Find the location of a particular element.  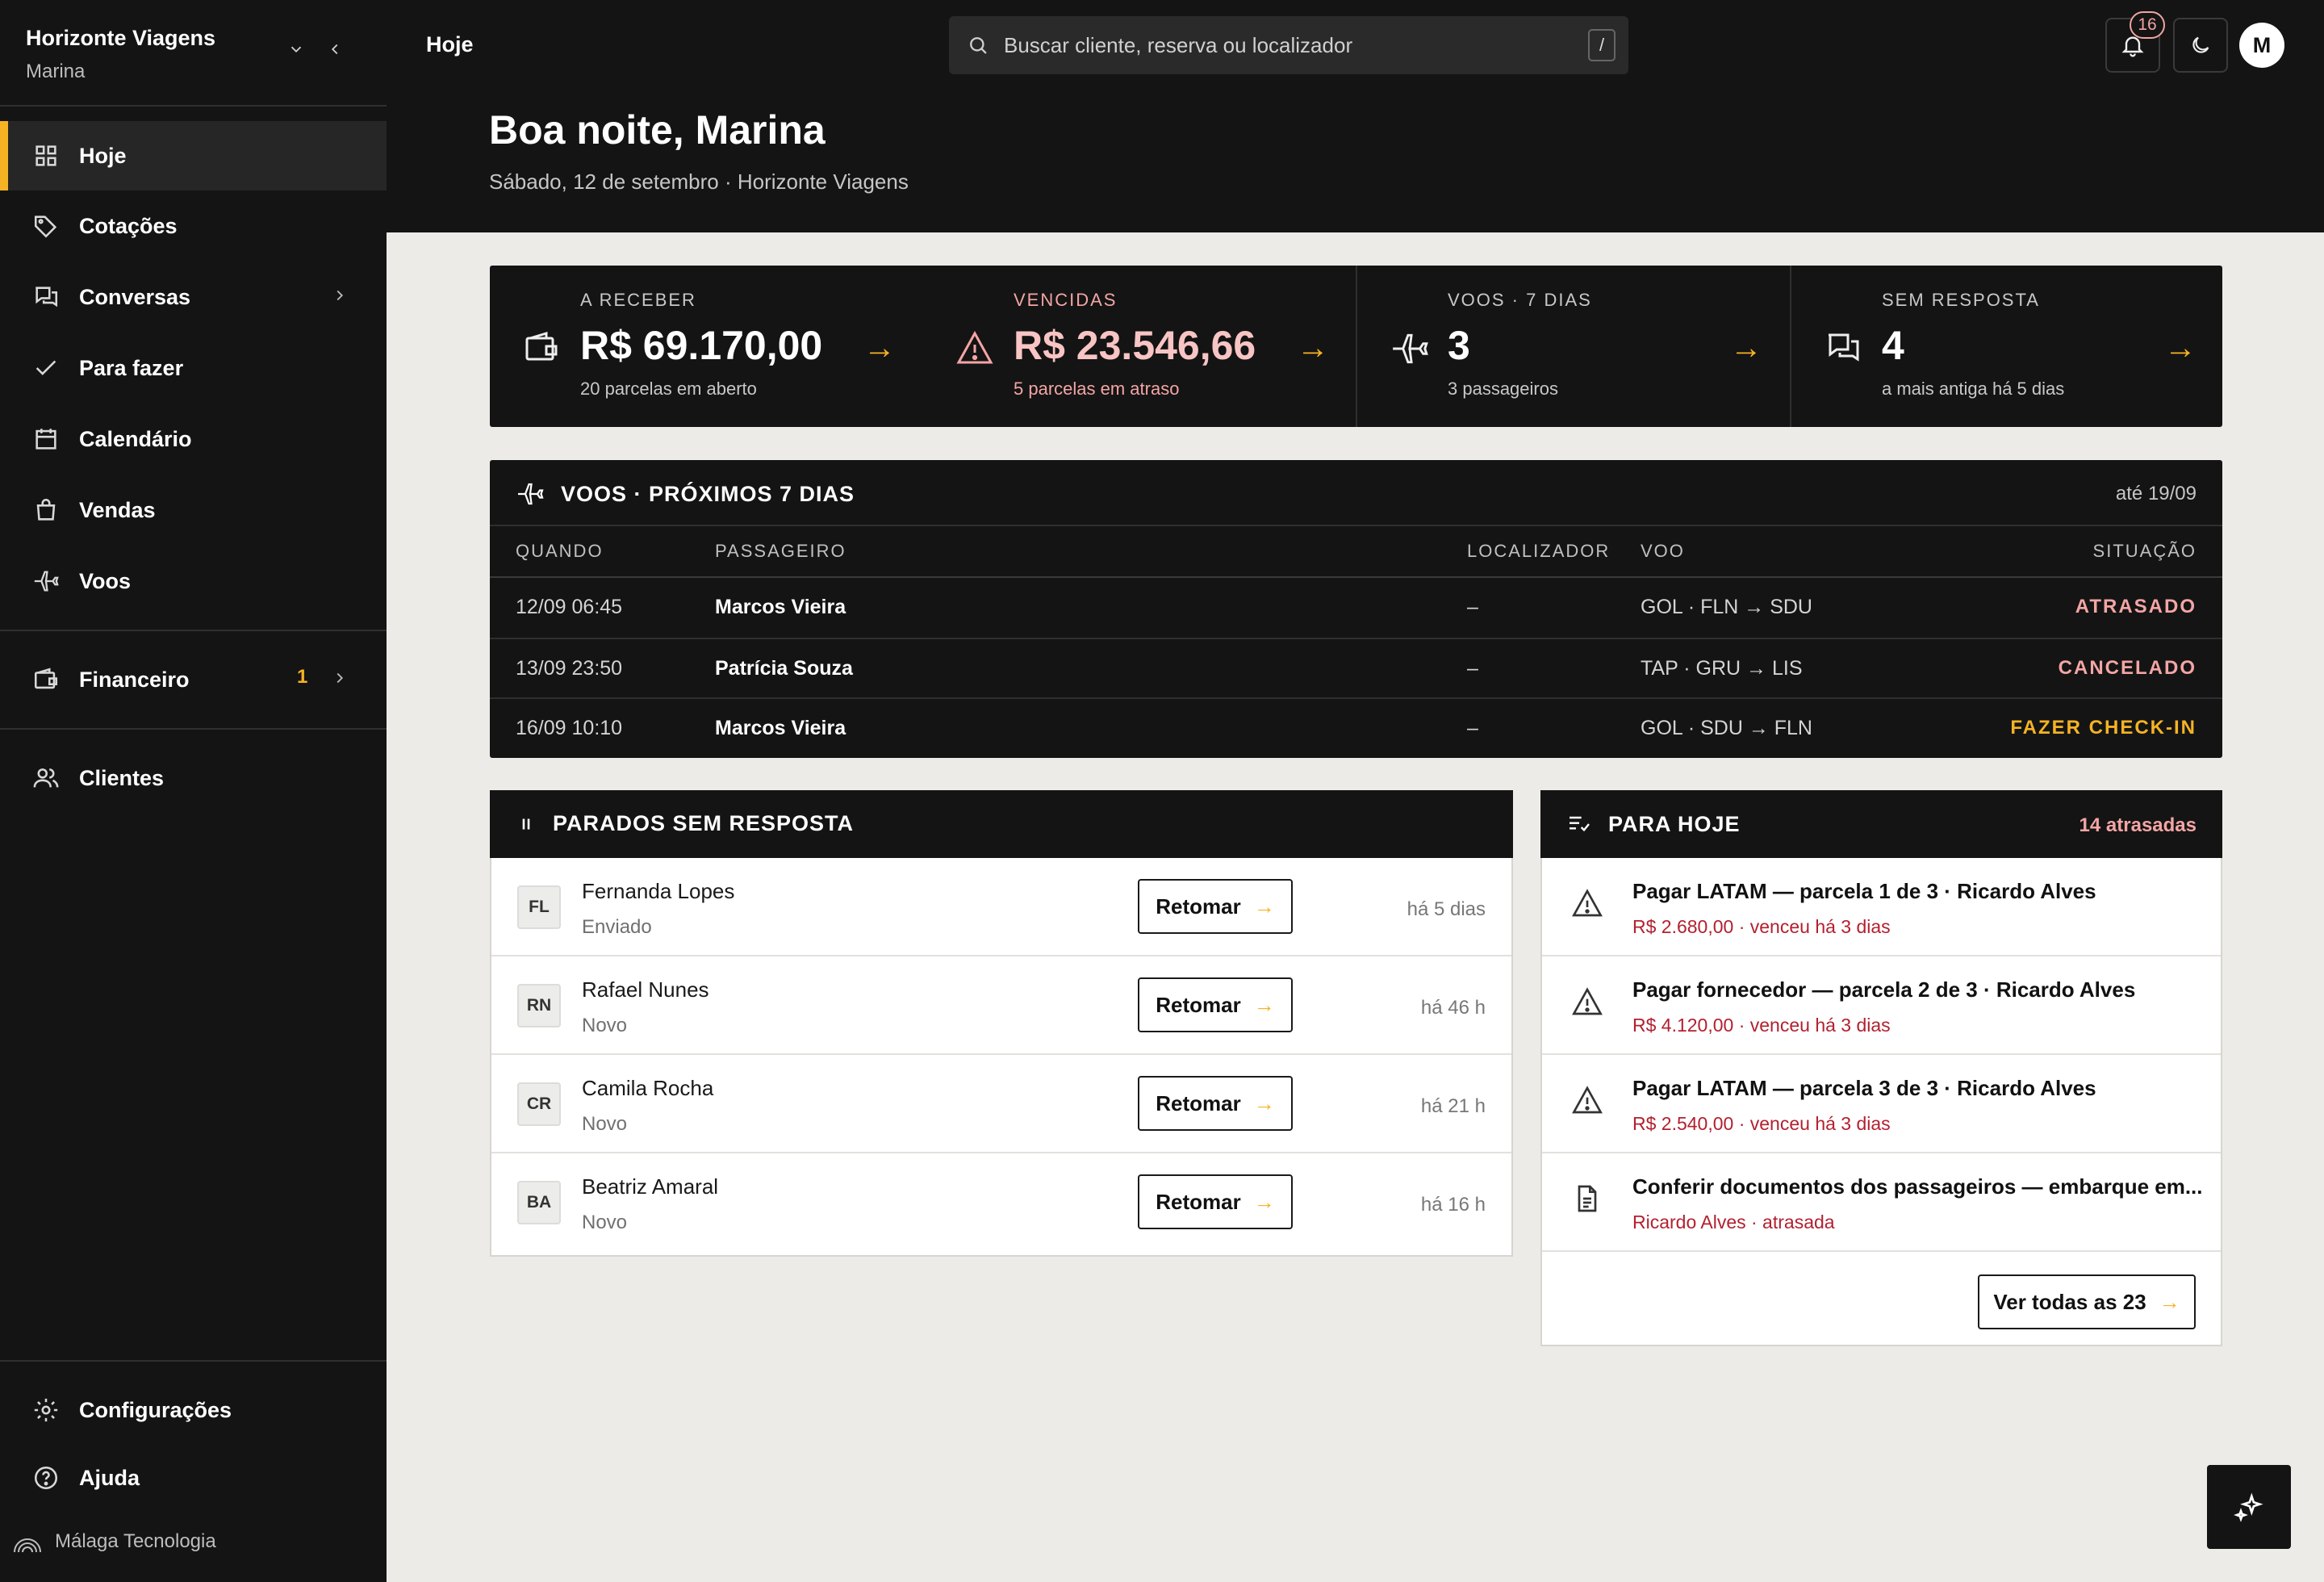

collapse-sidebar-icon is located at coordinates (335, 49).